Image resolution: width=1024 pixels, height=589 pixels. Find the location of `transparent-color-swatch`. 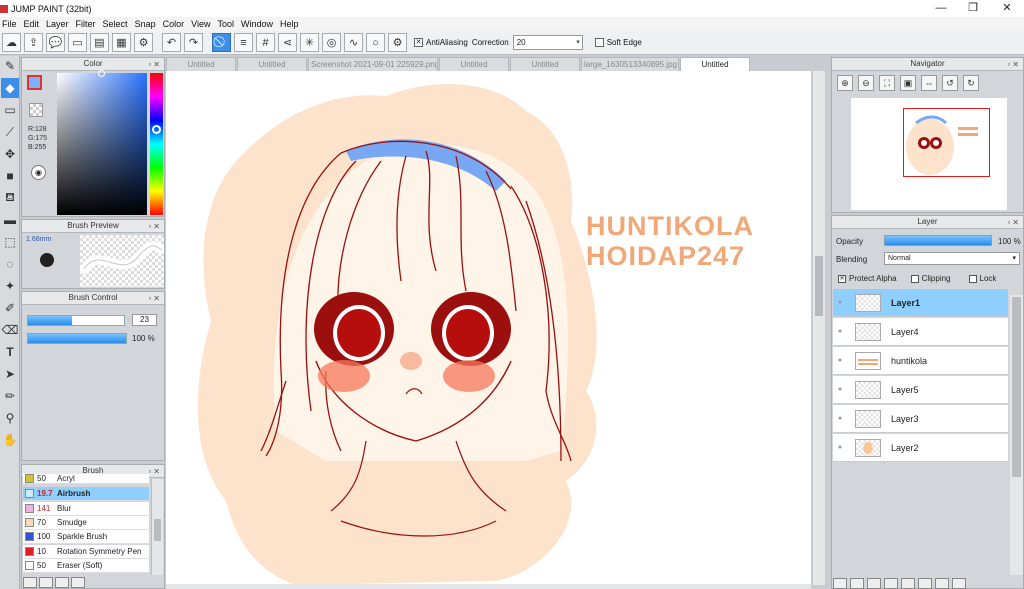

transparent-color-swatch is located at coordinates (36, 110).